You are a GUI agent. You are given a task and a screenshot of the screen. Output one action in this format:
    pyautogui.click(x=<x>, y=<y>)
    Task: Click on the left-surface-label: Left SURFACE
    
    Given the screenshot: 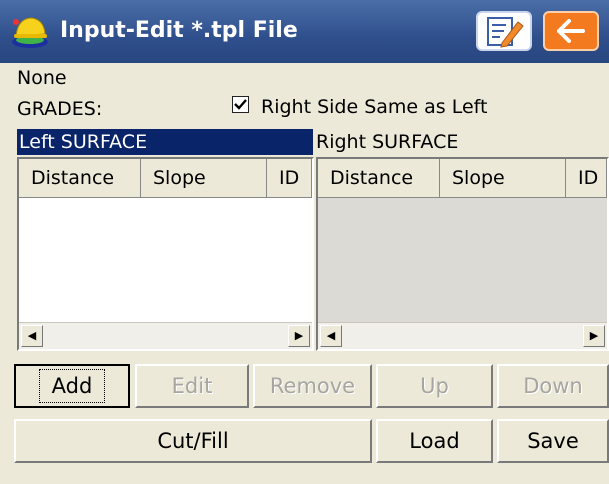 What is the action you would take?
    pyautogui.click(x=165, y=142)
    